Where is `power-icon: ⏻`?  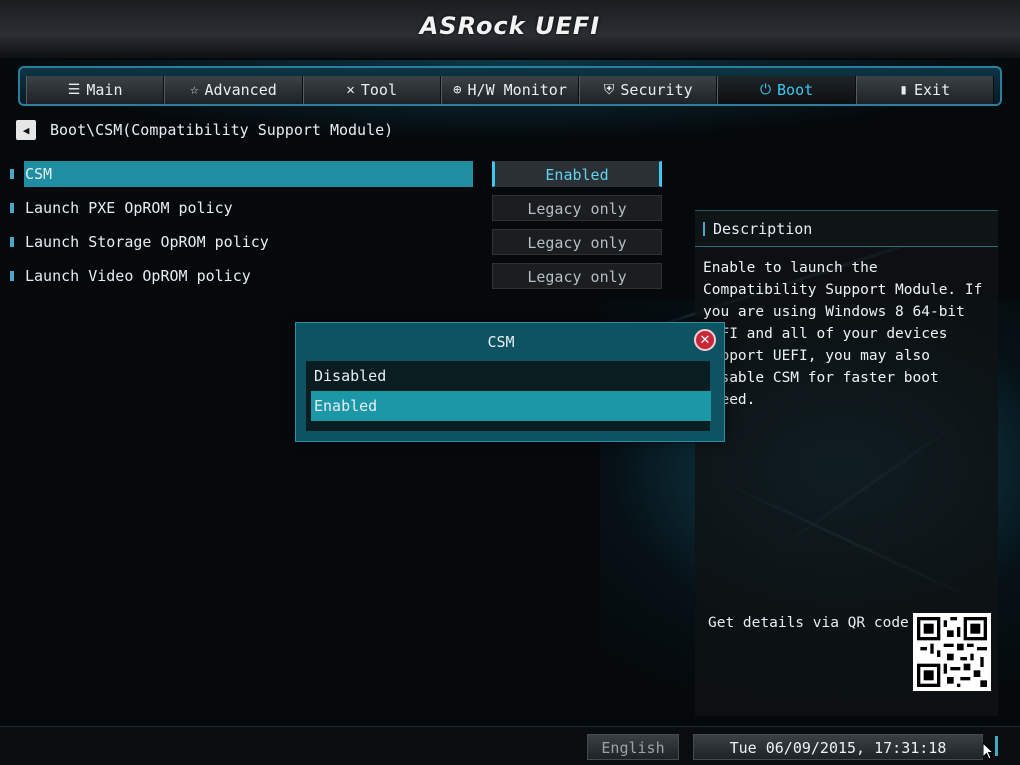 power-icon: ⏻ is located at coordinates (765, 90).